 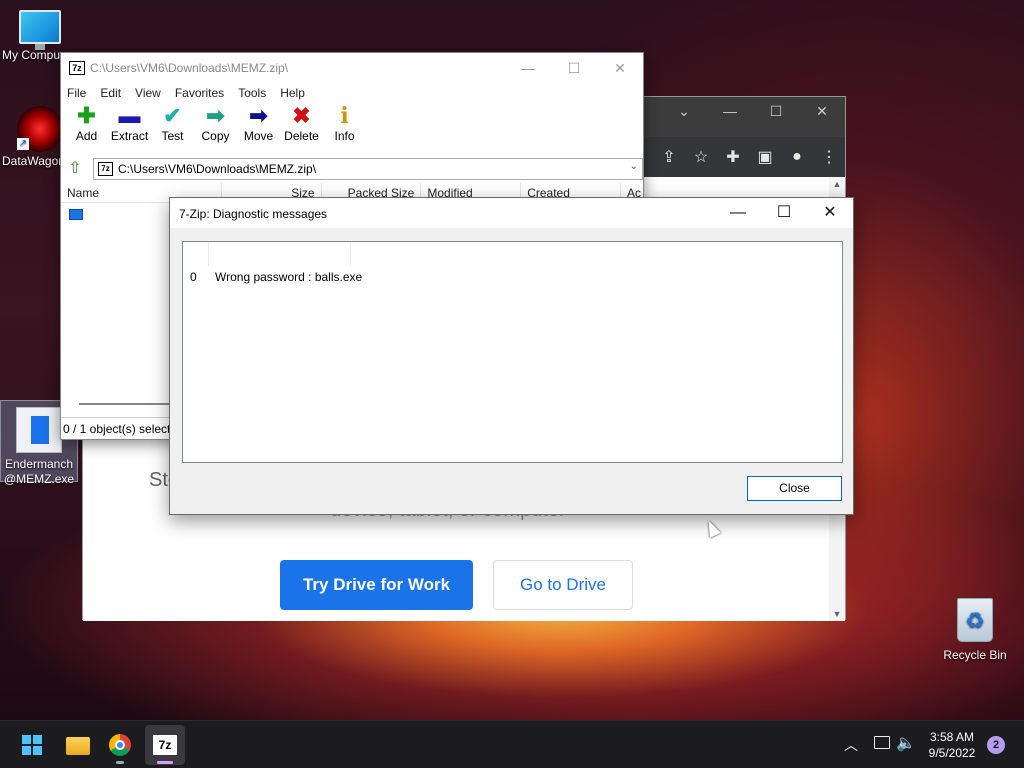 What do you see at coordinates (765, 157) in the screenshot?
I see `side-panel-icon: ▣` at bounding box center [765, 157].